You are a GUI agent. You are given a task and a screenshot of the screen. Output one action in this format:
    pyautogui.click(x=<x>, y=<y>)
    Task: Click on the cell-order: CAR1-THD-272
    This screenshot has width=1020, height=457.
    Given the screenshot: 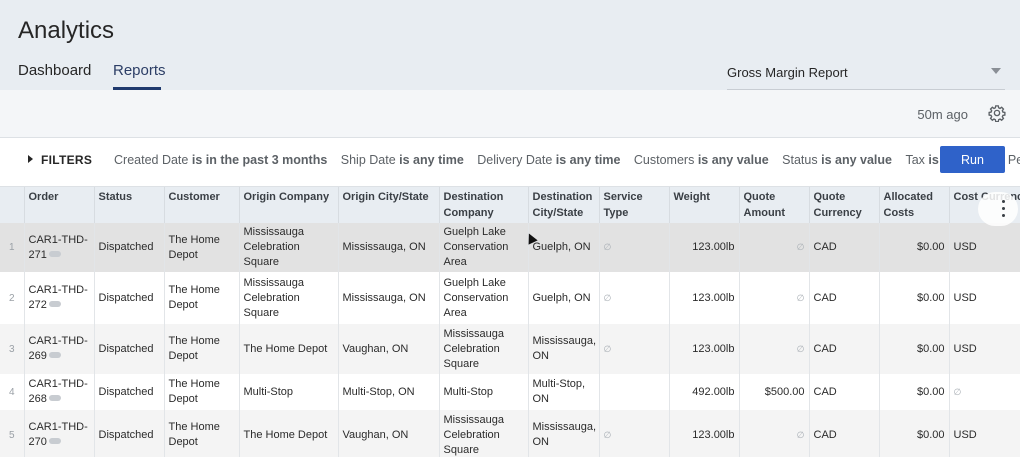 What is the action you would take?
    pyautogui.click(x=59, y=298)
    